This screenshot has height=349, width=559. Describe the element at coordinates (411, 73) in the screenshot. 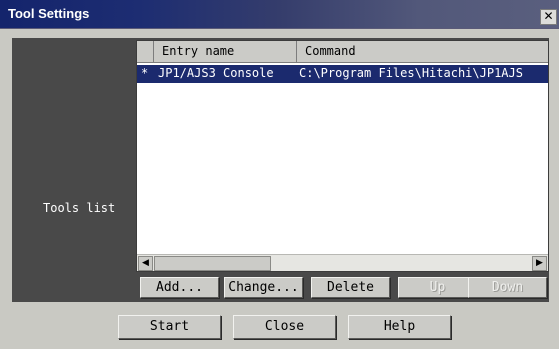

I see `row-command: C:\Program Files\Hitachi\JP1AJS` at that location.